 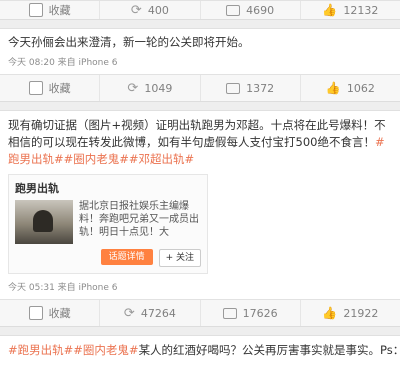 I want to click on repost-button: ⟳ 400, so click(x=149, y=10).